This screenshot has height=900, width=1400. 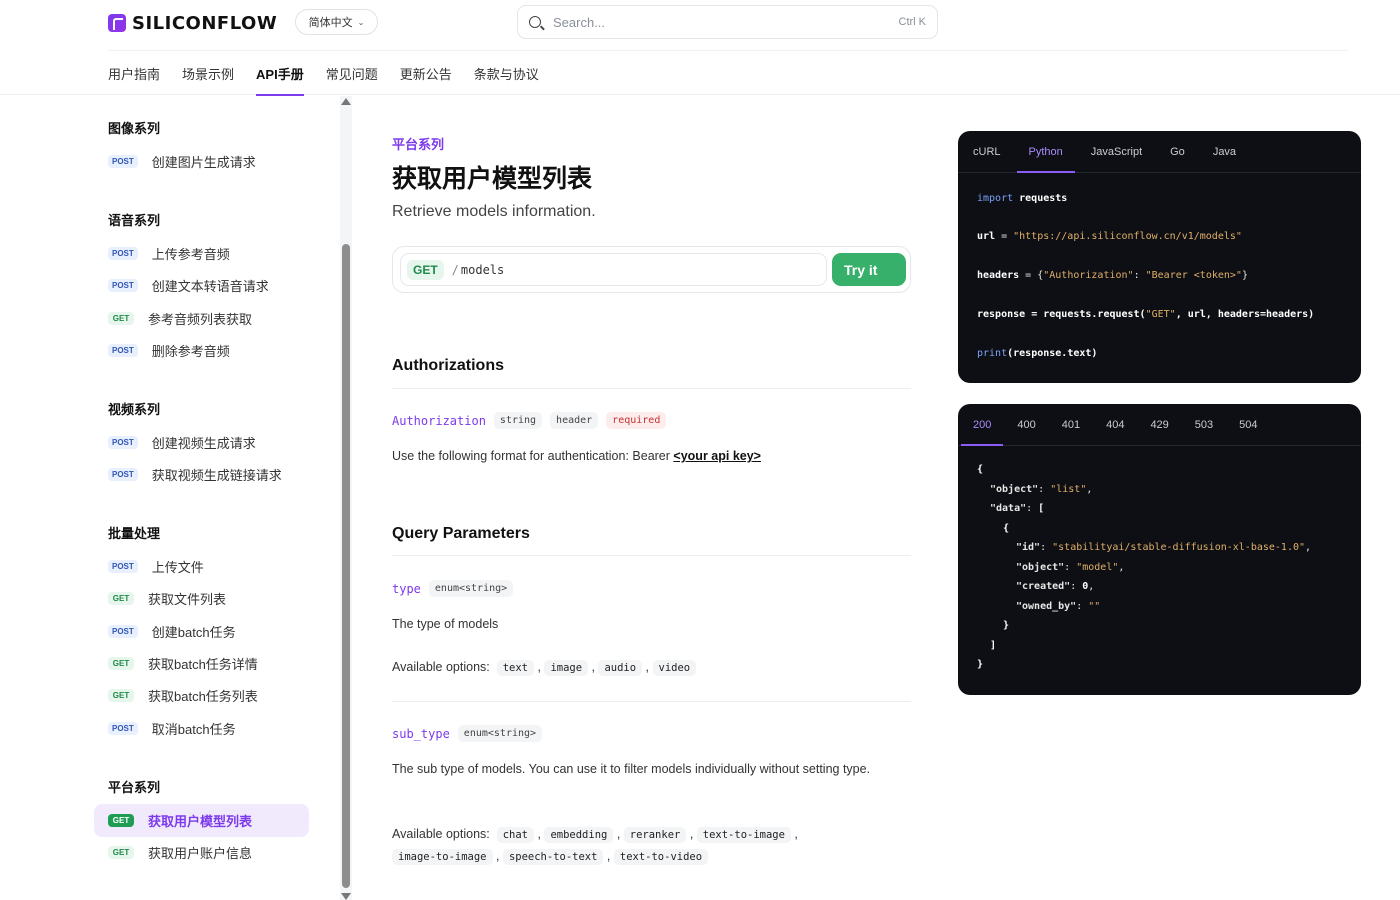 I want to click on sidebar-item-label: 获取视频生成链接请求, so click(x=216, y=475).